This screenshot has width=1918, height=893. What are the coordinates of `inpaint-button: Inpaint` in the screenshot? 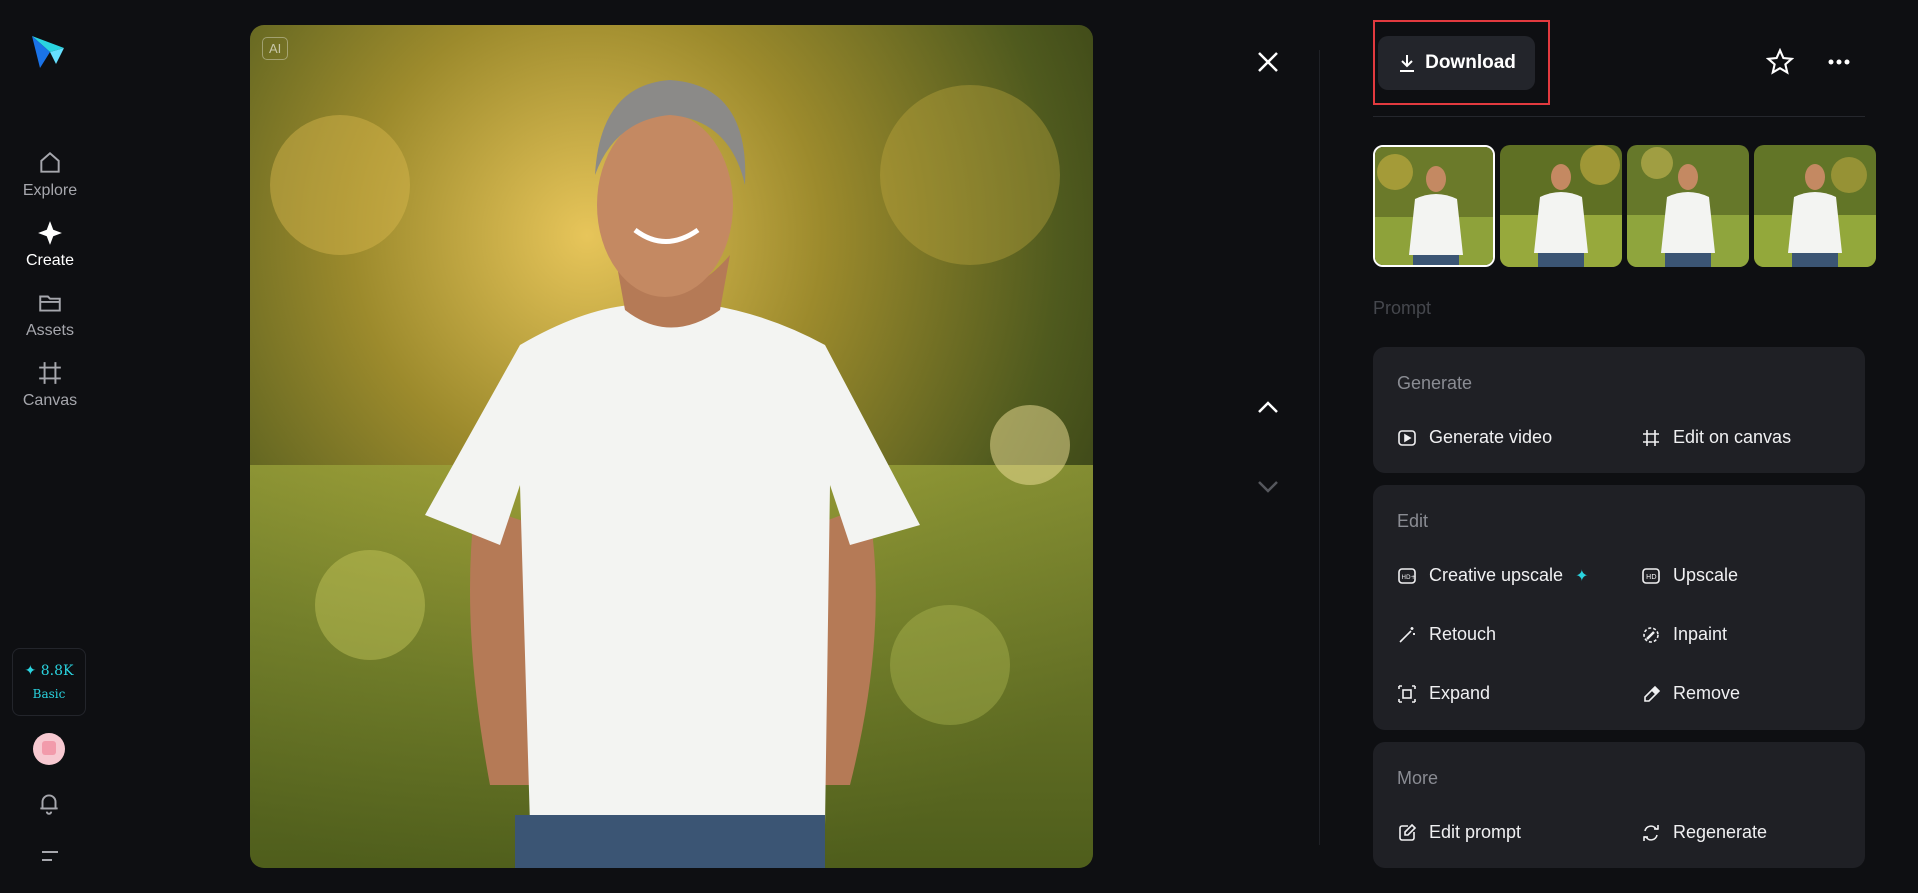 It's located at (1684, 634).